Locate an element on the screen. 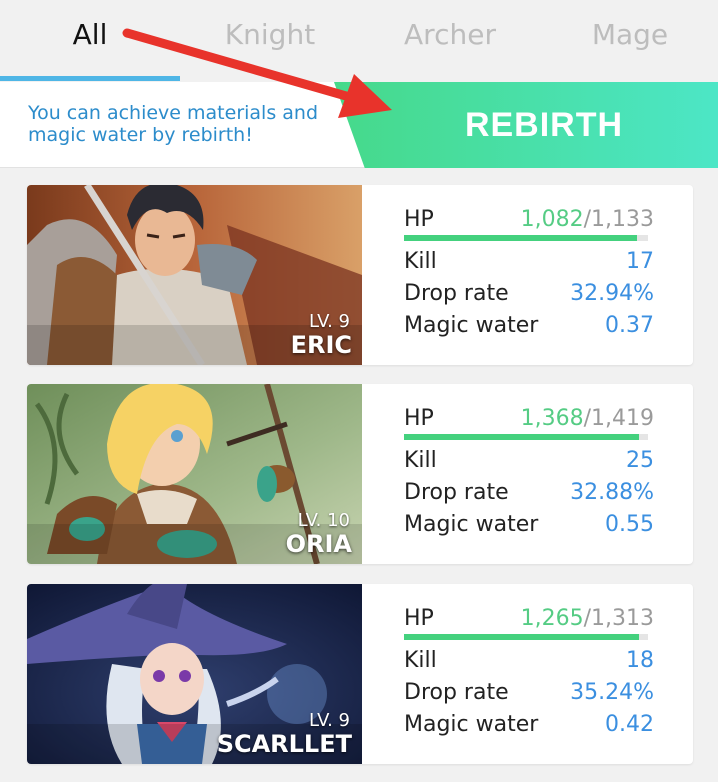  hp-current: 1,082 is located at coordinates (552, 219).